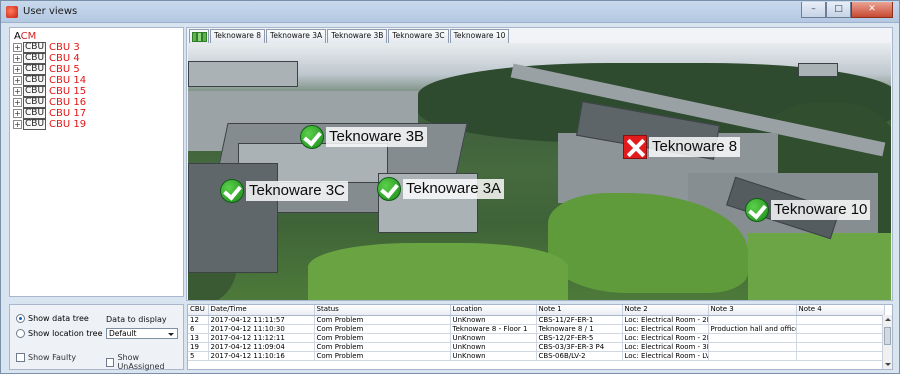 This screenshot has height=374, width=900. I want to click on show-data-tree-label: Show data tree, so click(58, 318).